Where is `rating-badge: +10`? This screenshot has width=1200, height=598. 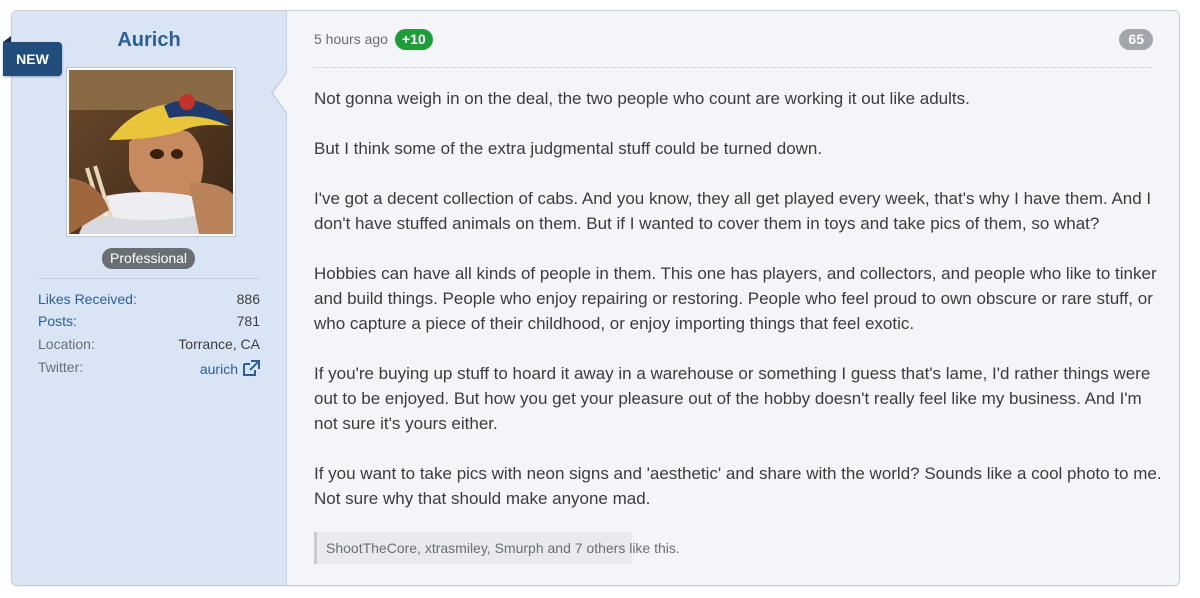 rating-badge: +10 is located at coordinates (414, 39).